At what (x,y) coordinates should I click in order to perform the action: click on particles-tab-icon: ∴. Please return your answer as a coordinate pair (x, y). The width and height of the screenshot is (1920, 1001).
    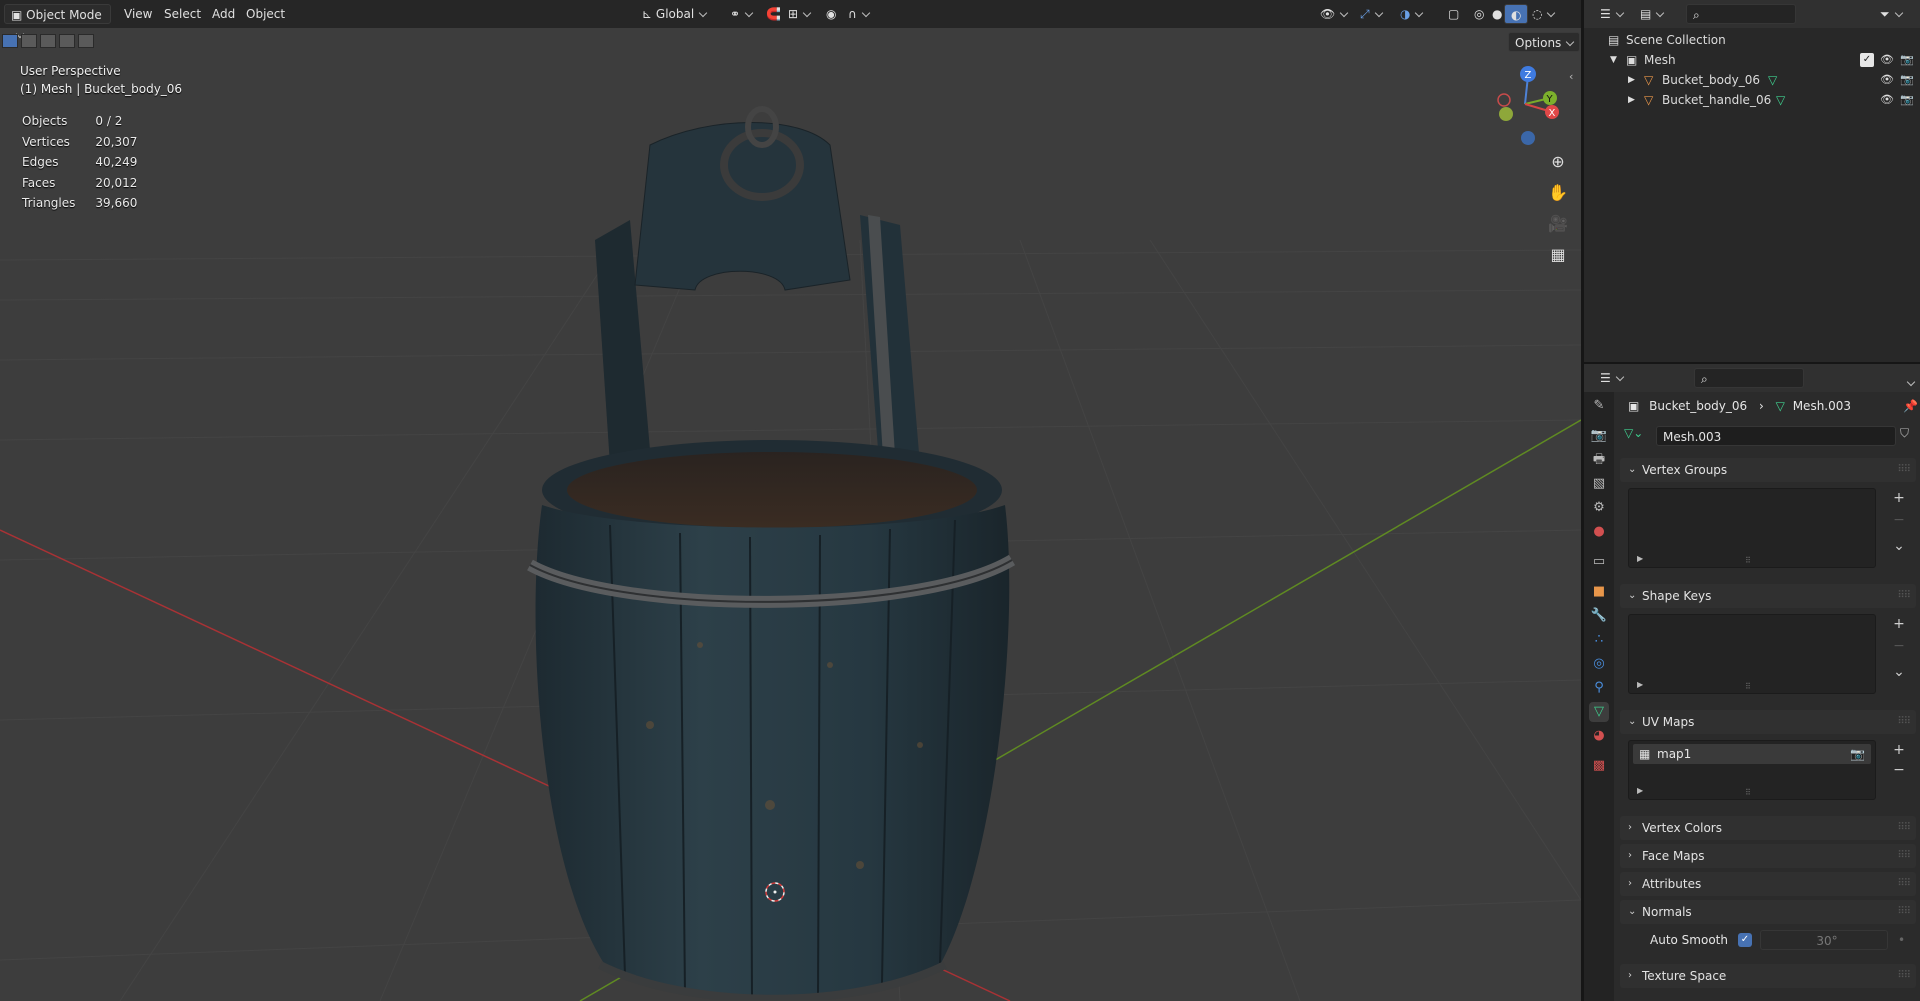
    Looking at the image, I should click on (1599, 640).